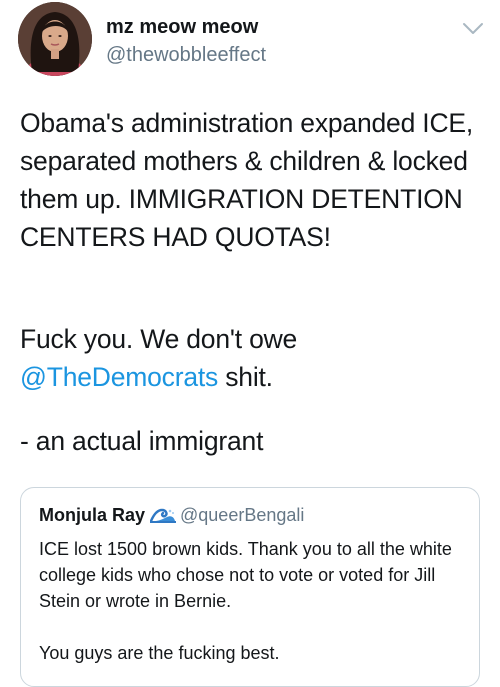 The height and width of the screenshot is (687, 500). I want to click on quoted-paragraph-2: You guys are the fucking best., so click(159, 653).